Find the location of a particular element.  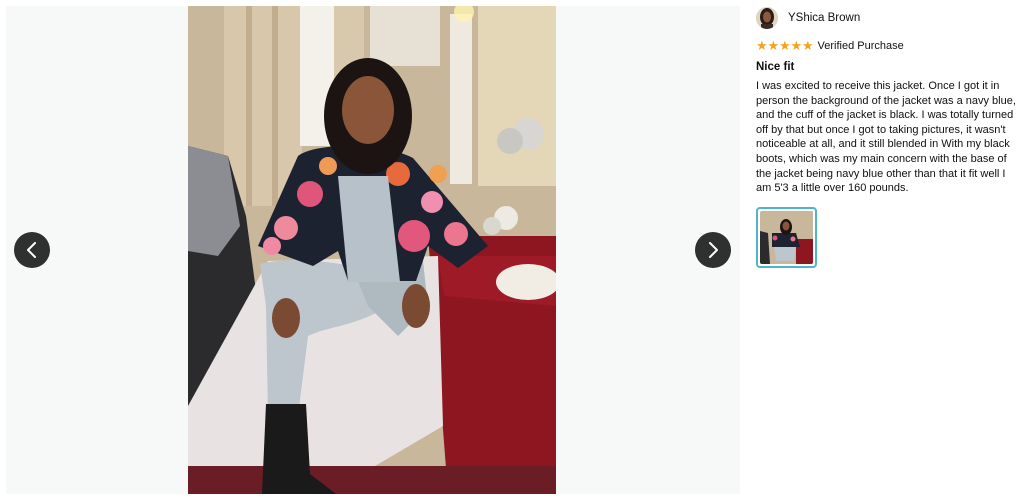

previous-image-button is located at coordinates (32, 250).